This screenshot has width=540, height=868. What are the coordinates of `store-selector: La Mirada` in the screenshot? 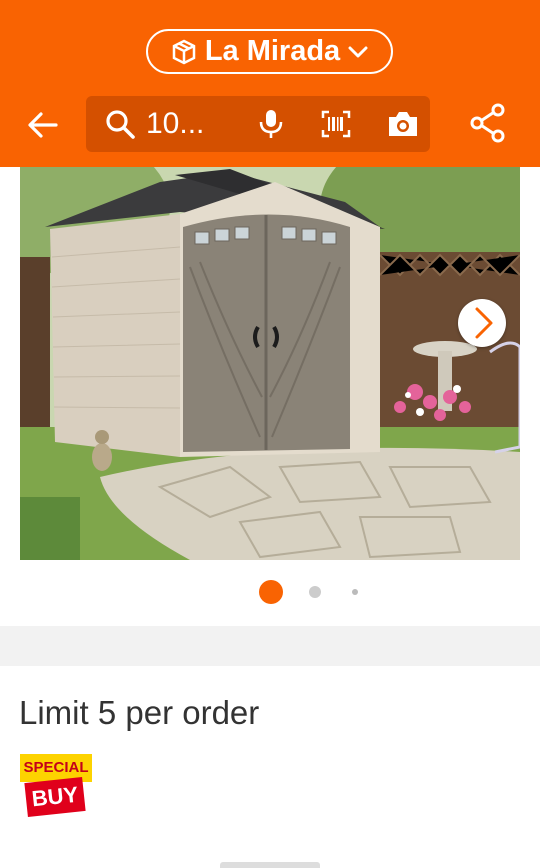 It's located at (269, 51).